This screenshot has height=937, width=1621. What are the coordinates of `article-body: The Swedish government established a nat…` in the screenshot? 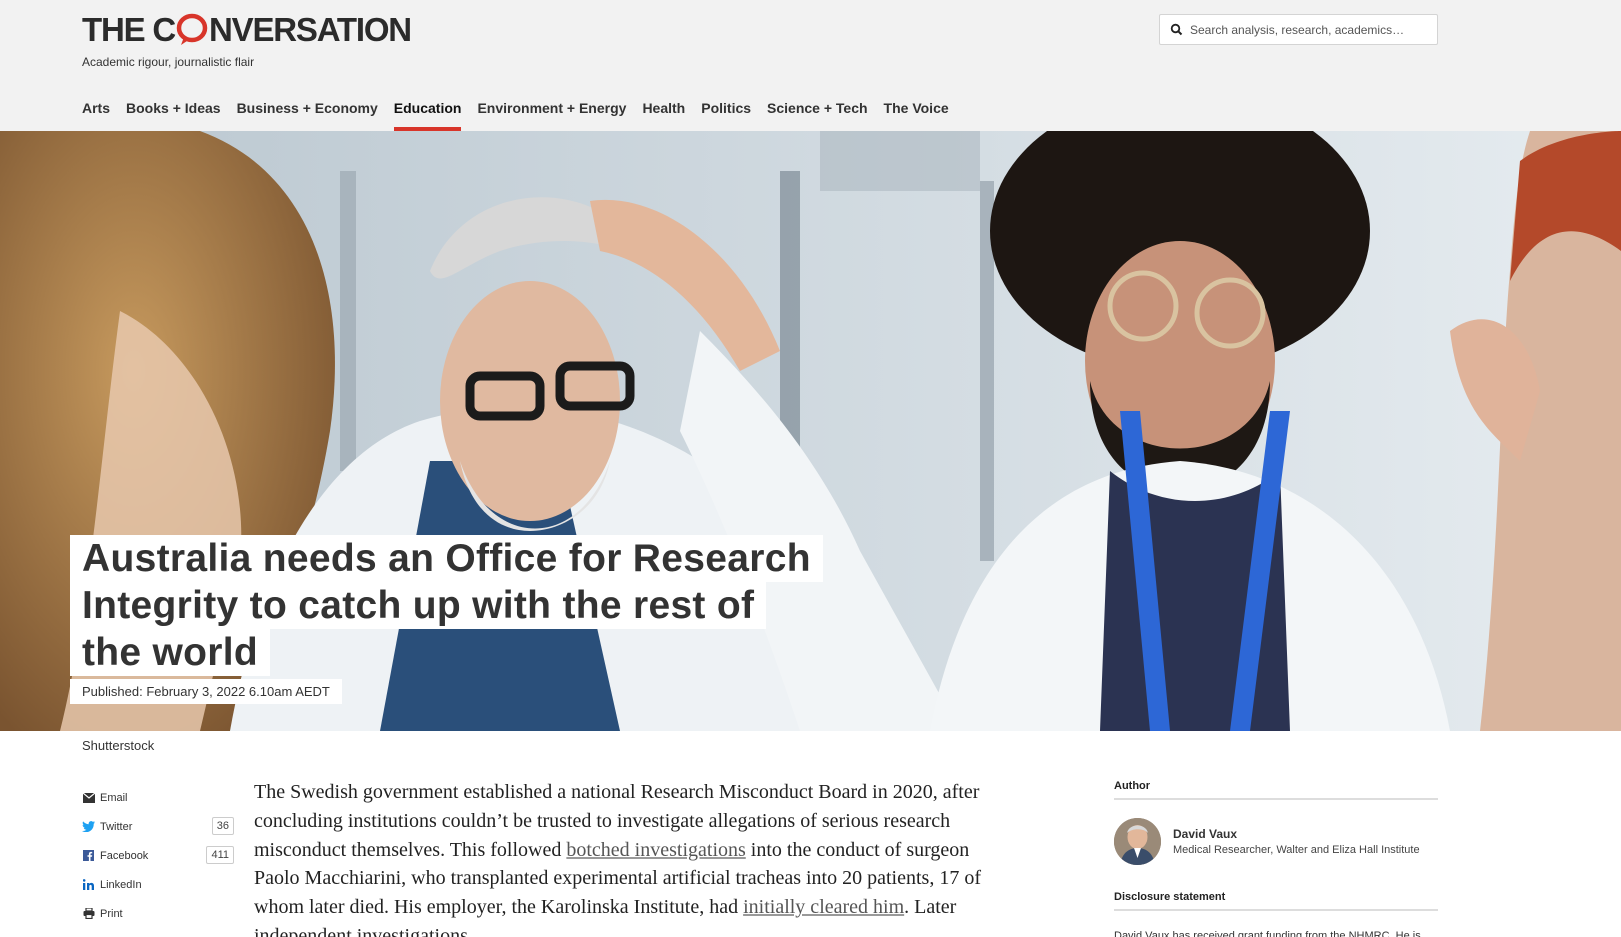 It's located at (634, 857).